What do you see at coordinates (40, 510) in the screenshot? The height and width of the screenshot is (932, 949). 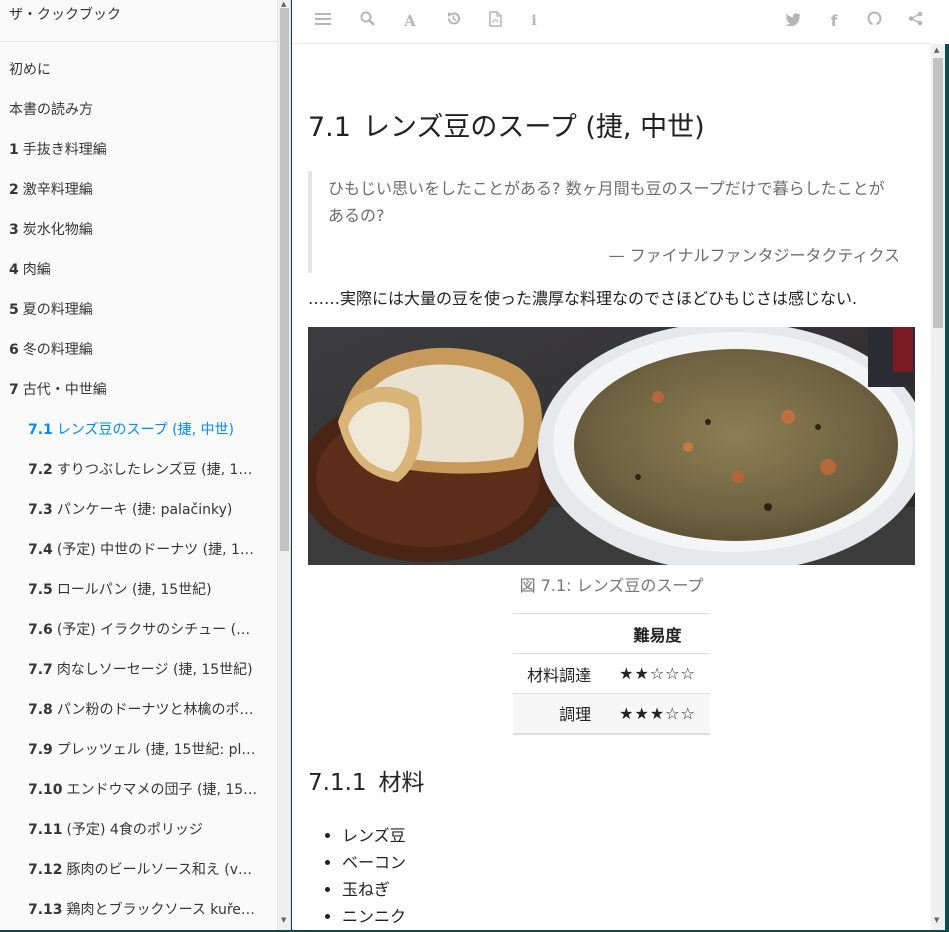 I see `toc-item-number: 7.3` at bounding box center [40, 510].